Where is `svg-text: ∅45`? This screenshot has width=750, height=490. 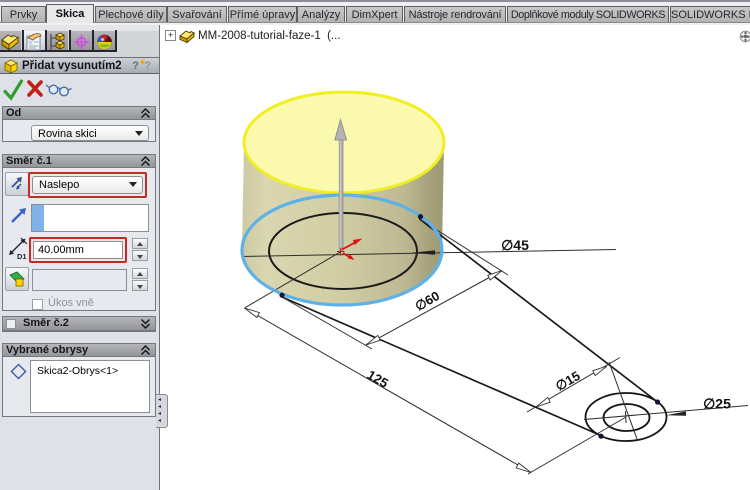 svg-text: ∅45 is located at coordinates (515, 245).